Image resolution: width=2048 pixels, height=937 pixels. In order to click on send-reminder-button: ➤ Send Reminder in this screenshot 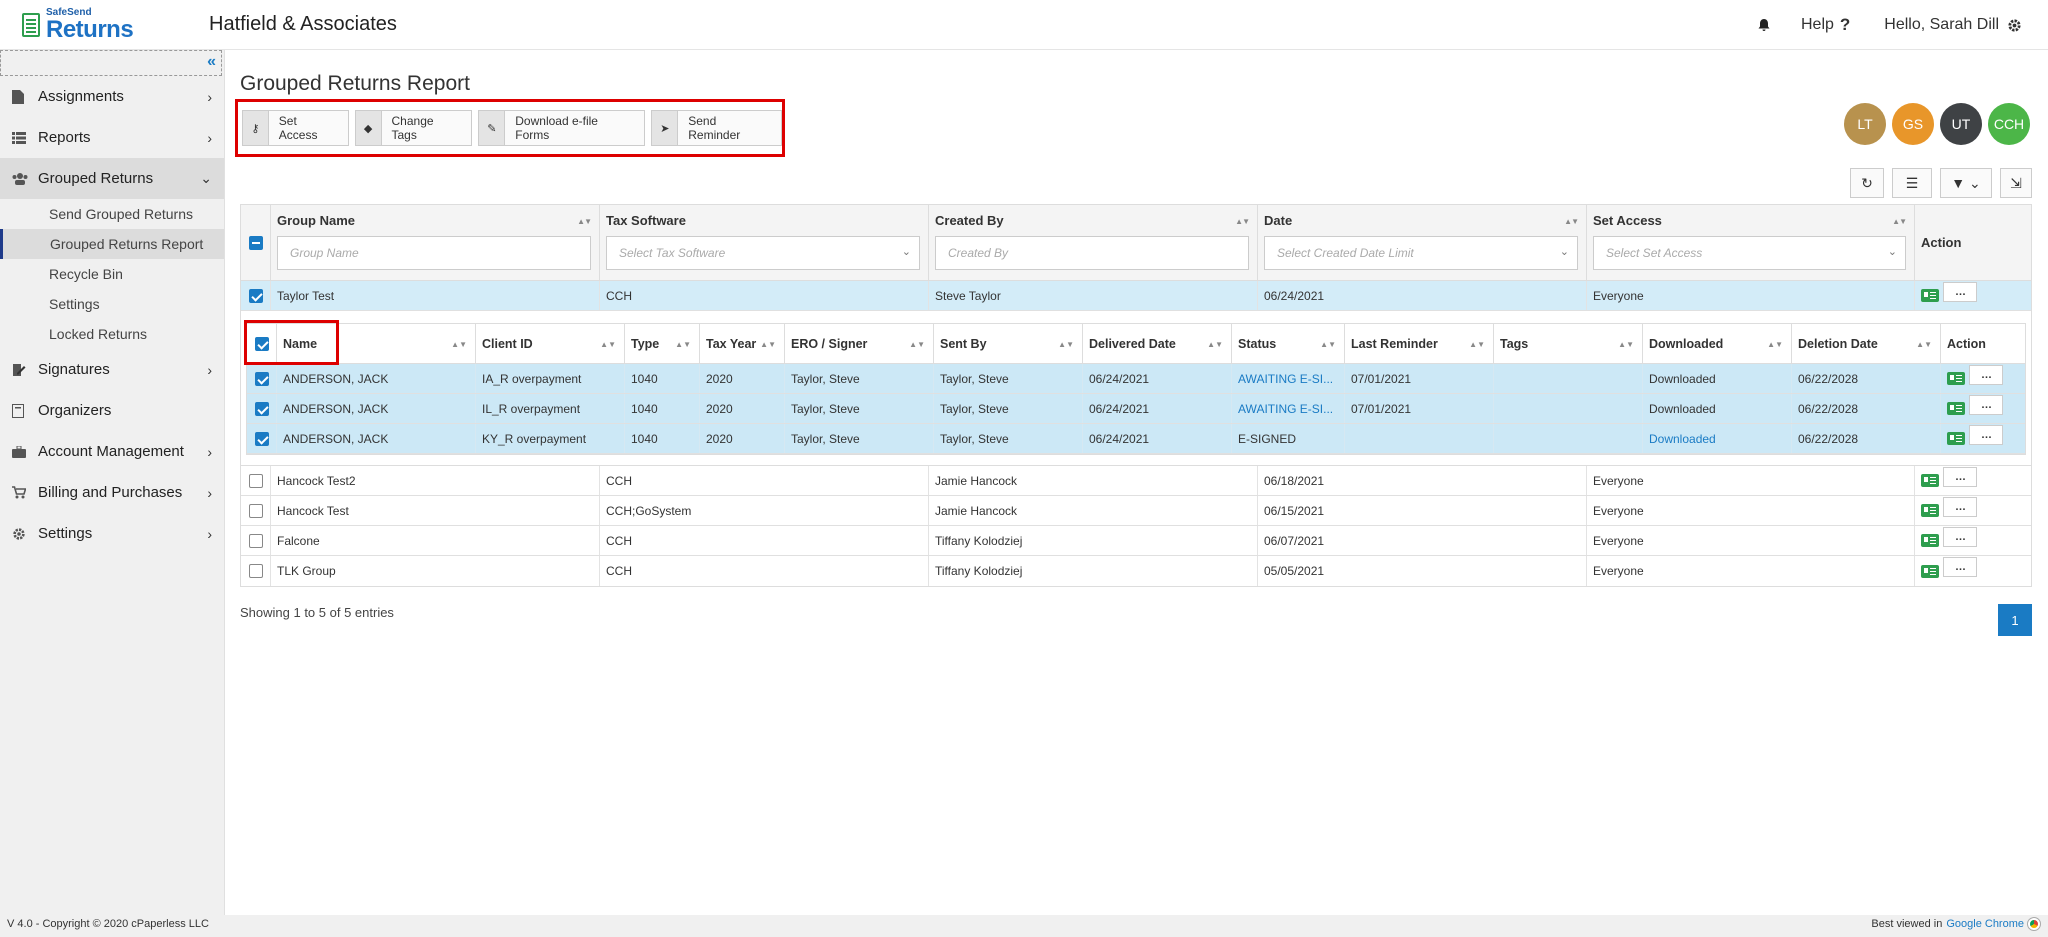, I will do `click(716, 128)`.